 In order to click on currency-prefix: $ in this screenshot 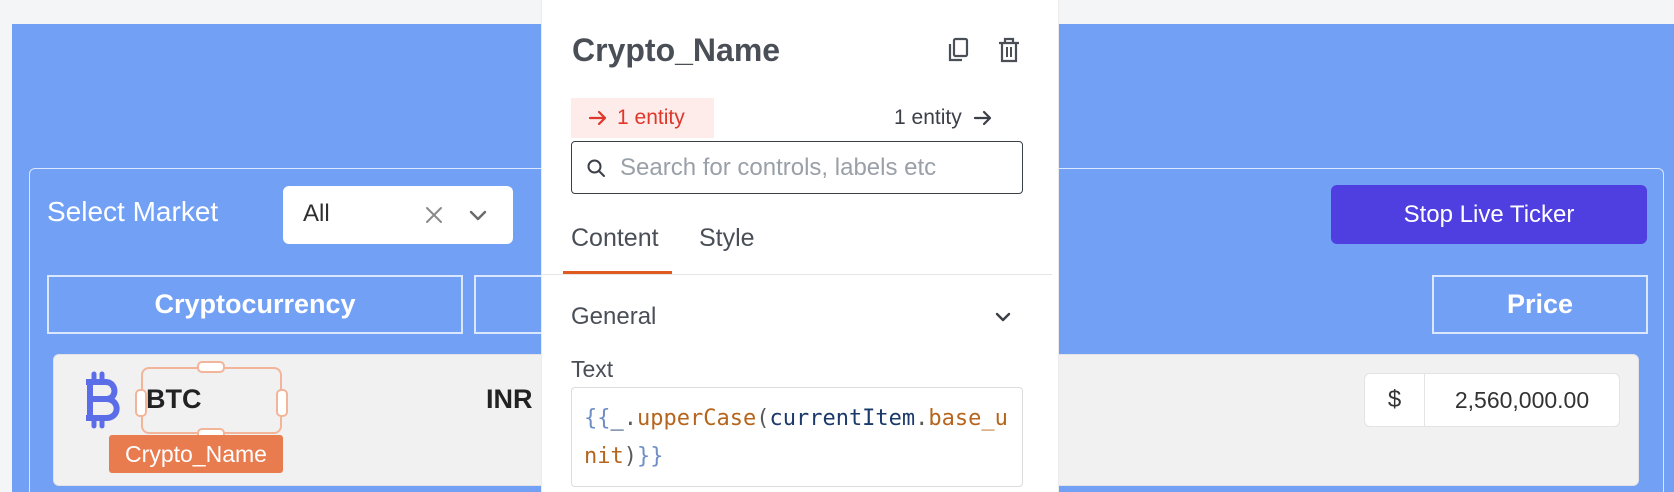, I will do `click(1395, 400)`.